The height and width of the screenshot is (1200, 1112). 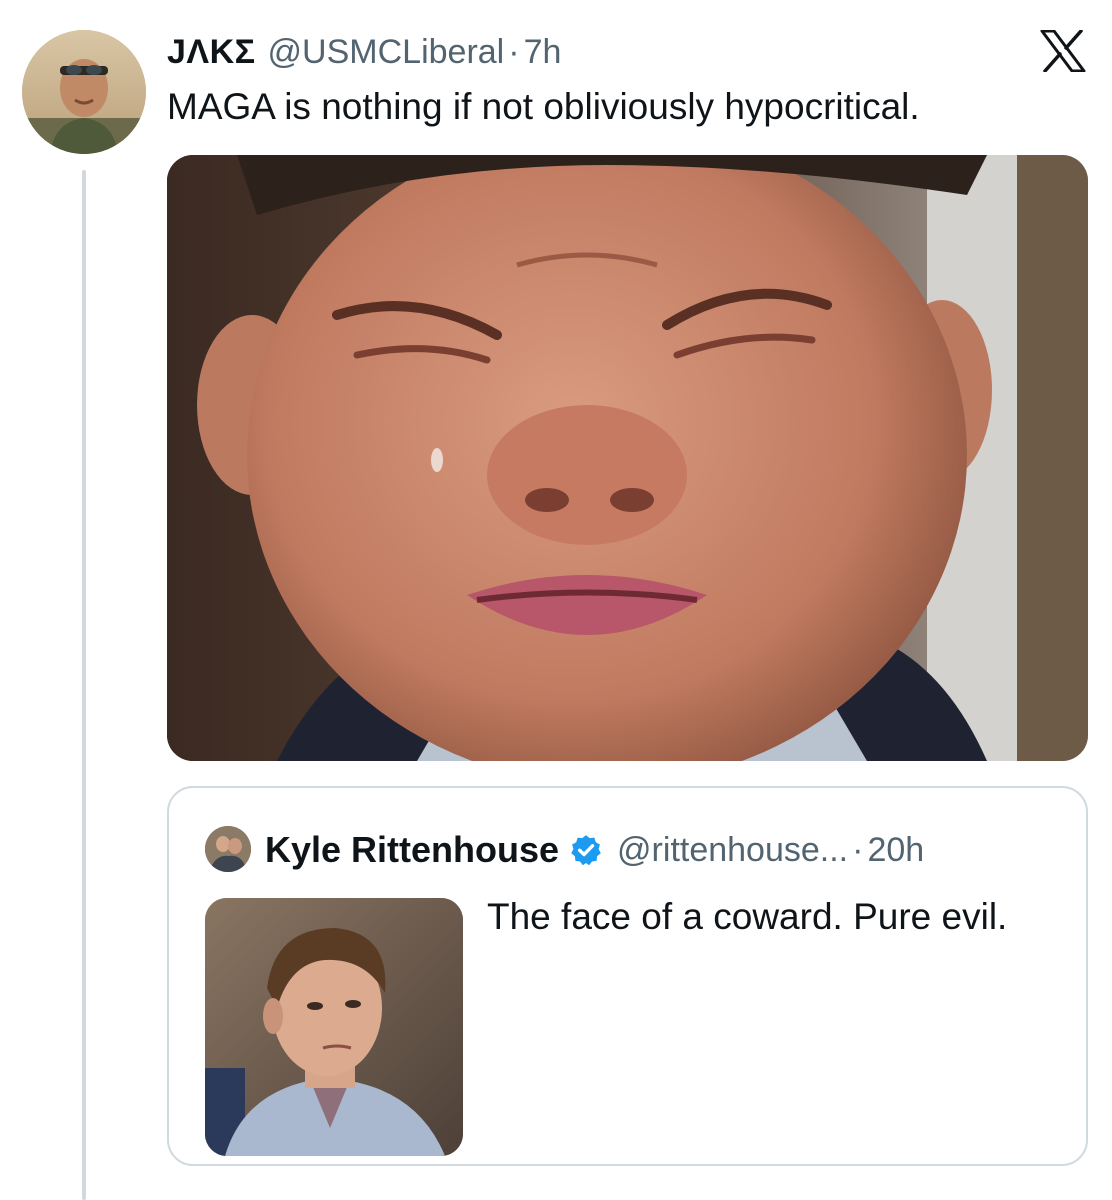 I want to click on author-display-name: JΛΚΣ, so click(x=211, y=52).